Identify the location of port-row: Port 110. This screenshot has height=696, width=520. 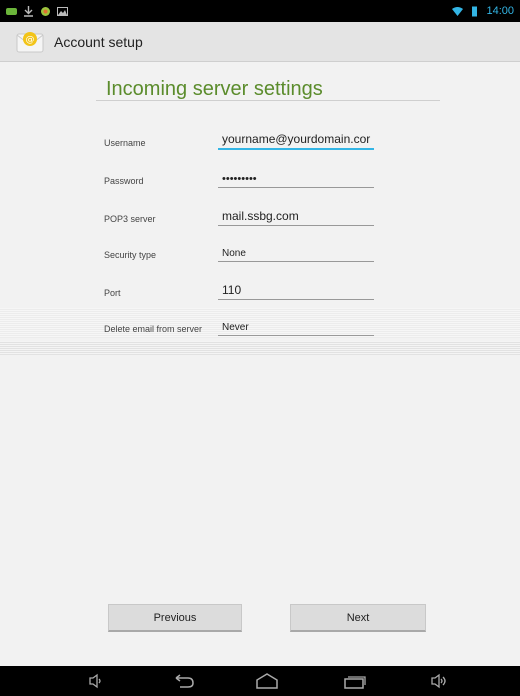
(260, 287).